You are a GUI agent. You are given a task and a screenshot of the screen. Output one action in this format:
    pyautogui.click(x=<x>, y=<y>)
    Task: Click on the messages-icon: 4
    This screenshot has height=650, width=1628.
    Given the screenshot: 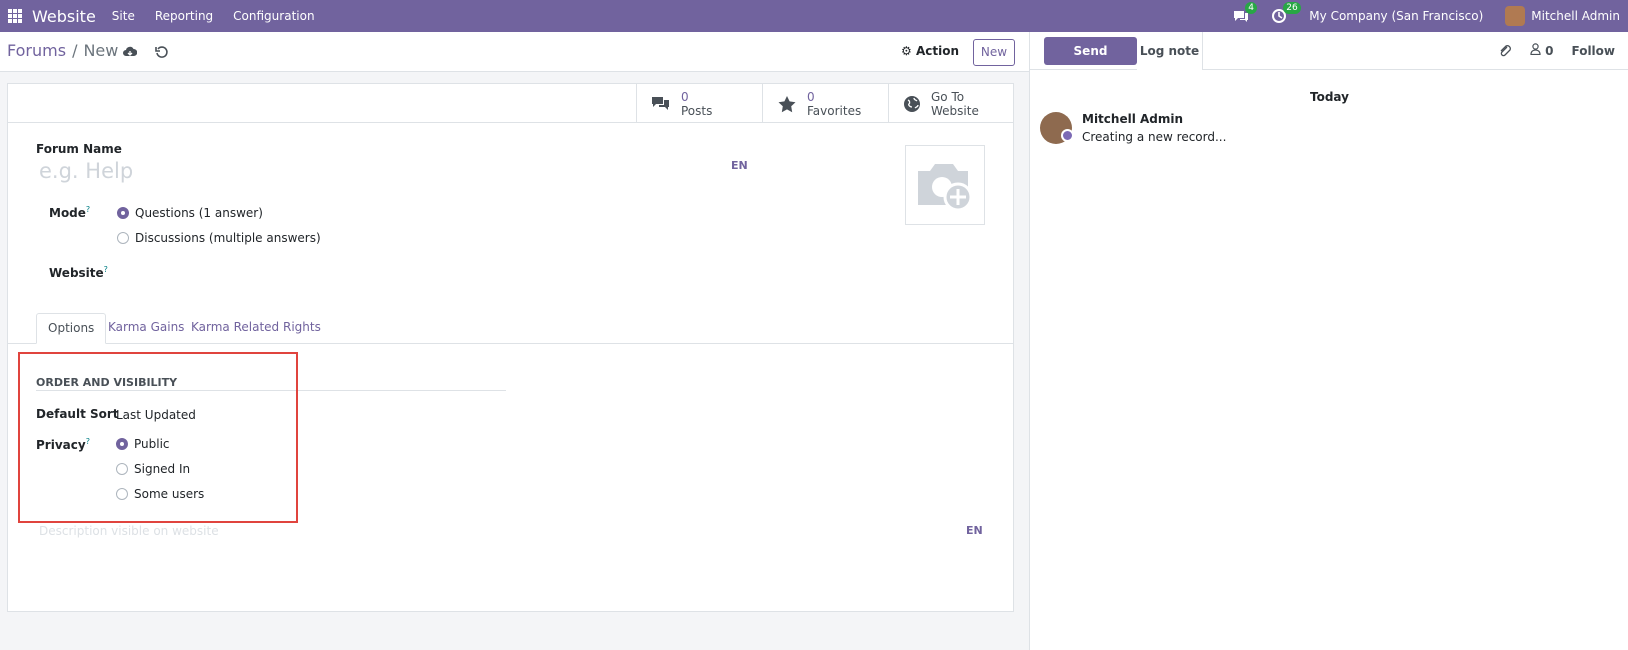 What is the action you would take?
    pyautogui.click(x=1245, y=13)
    